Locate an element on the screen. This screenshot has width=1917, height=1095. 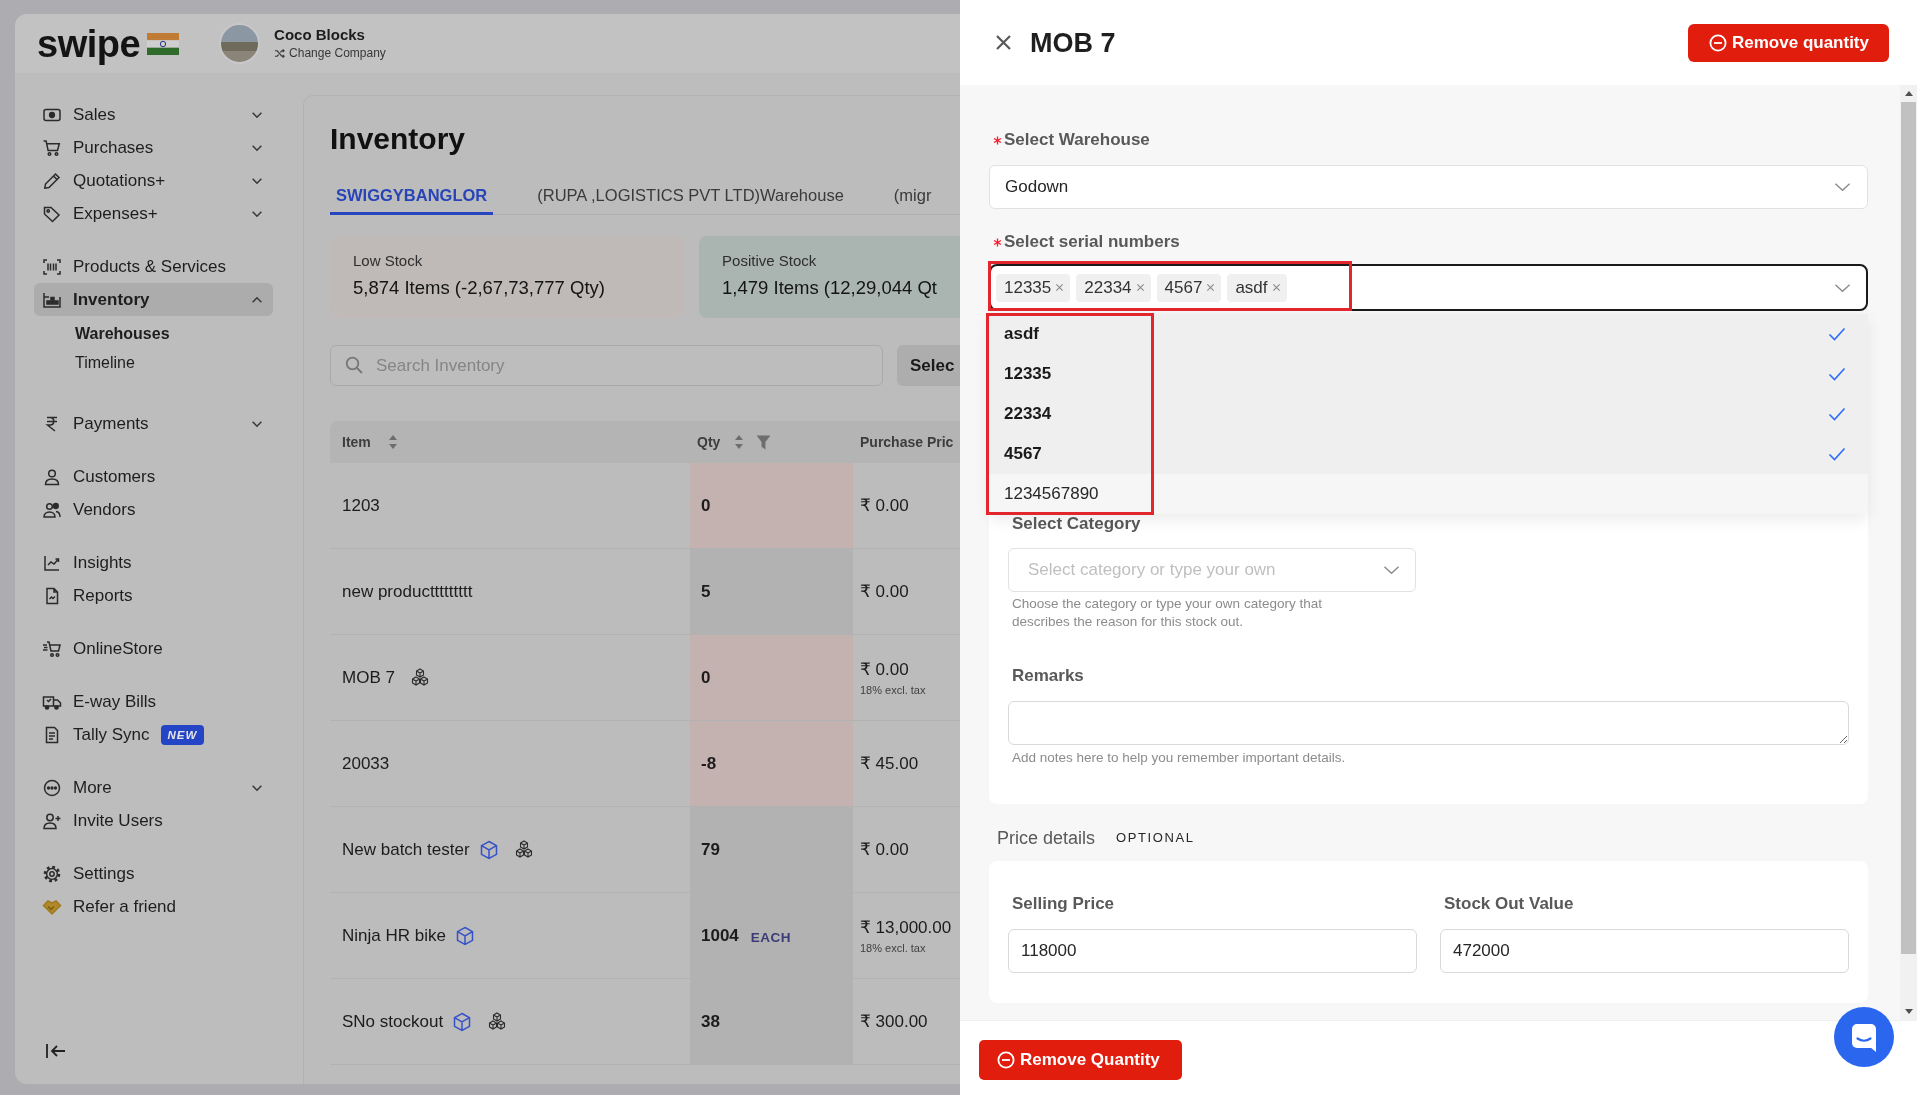
new-badge: NEW is located at coordinates (182, 734).